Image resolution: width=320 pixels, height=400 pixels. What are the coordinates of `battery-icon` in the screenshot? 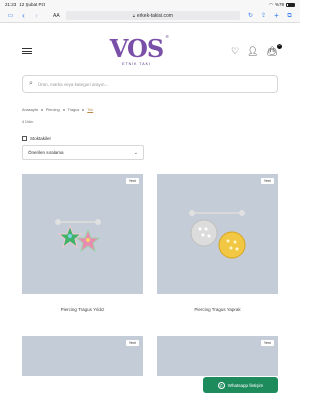 It's located at (290, 4).